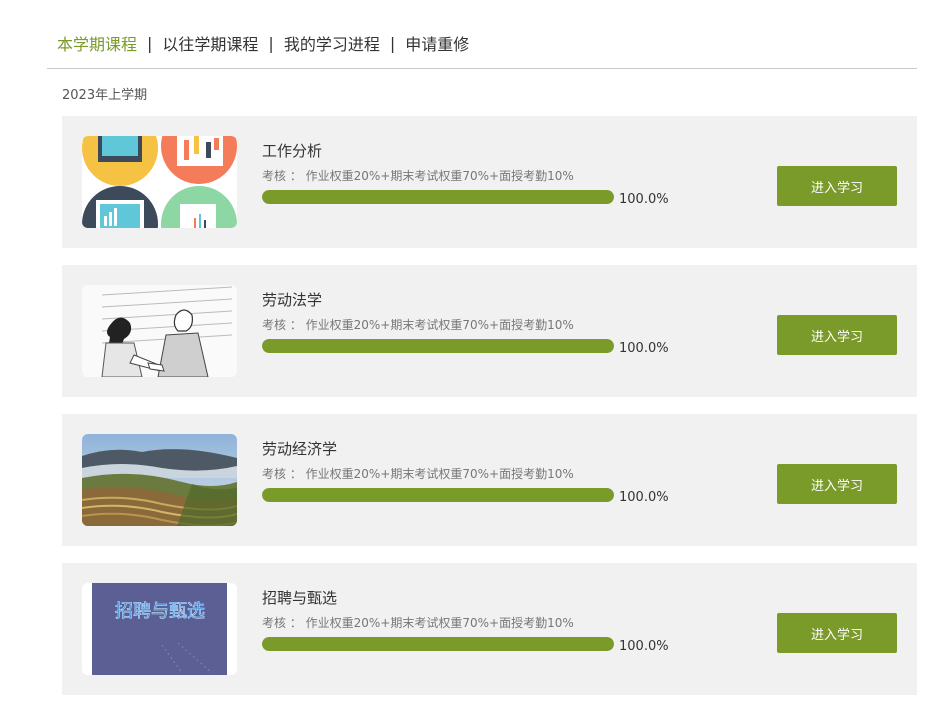 This screenshot has width=929, height=728. Describe the element at coordinates (292, 150) in the screenshot. I see `course-title: 工作分析` at that location.